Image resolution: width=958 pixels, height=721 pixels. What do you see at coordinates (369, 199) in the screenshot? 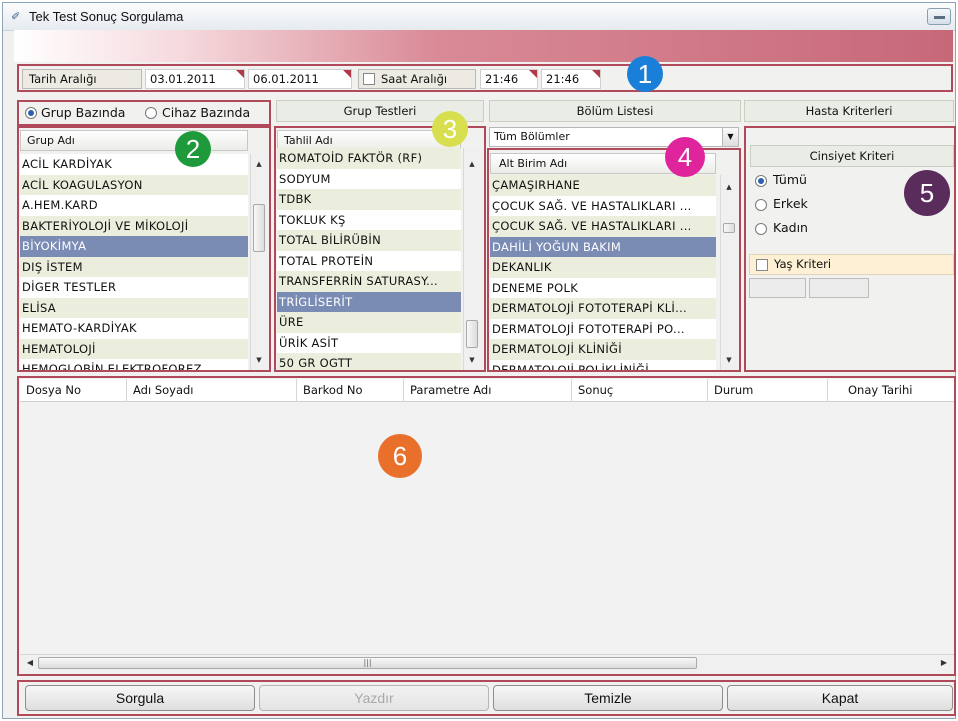
I see `list-item: TDBK` at bounding box center [369, 199].